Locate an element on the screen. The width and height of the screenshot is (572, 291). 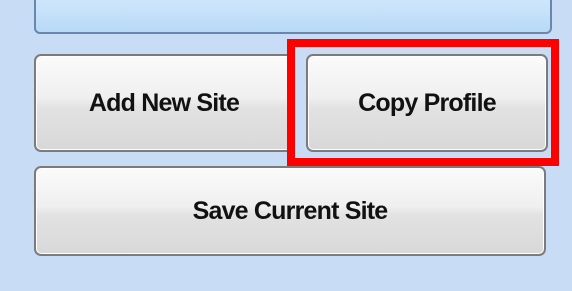
copy-profile-label: Copy Profile is located at coordinates (427, 102).